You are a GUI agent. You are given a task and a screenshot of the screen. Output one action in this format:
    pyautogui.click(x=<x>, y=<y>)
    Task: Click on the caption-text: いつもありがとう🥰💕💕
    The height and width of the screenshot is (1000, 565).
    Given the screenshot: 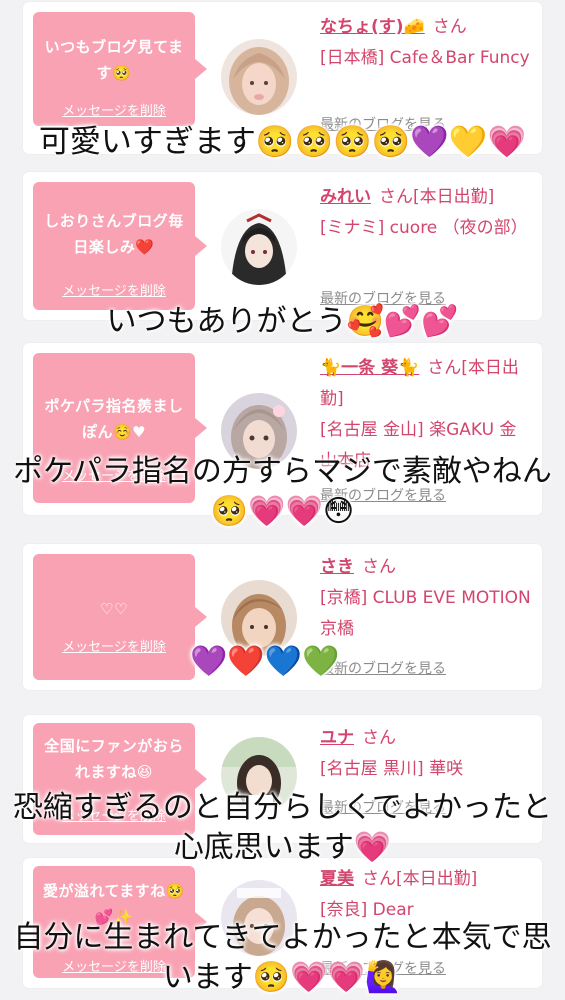 What is the action you would take?
    pyautogui.click(x=282, y=321)
    